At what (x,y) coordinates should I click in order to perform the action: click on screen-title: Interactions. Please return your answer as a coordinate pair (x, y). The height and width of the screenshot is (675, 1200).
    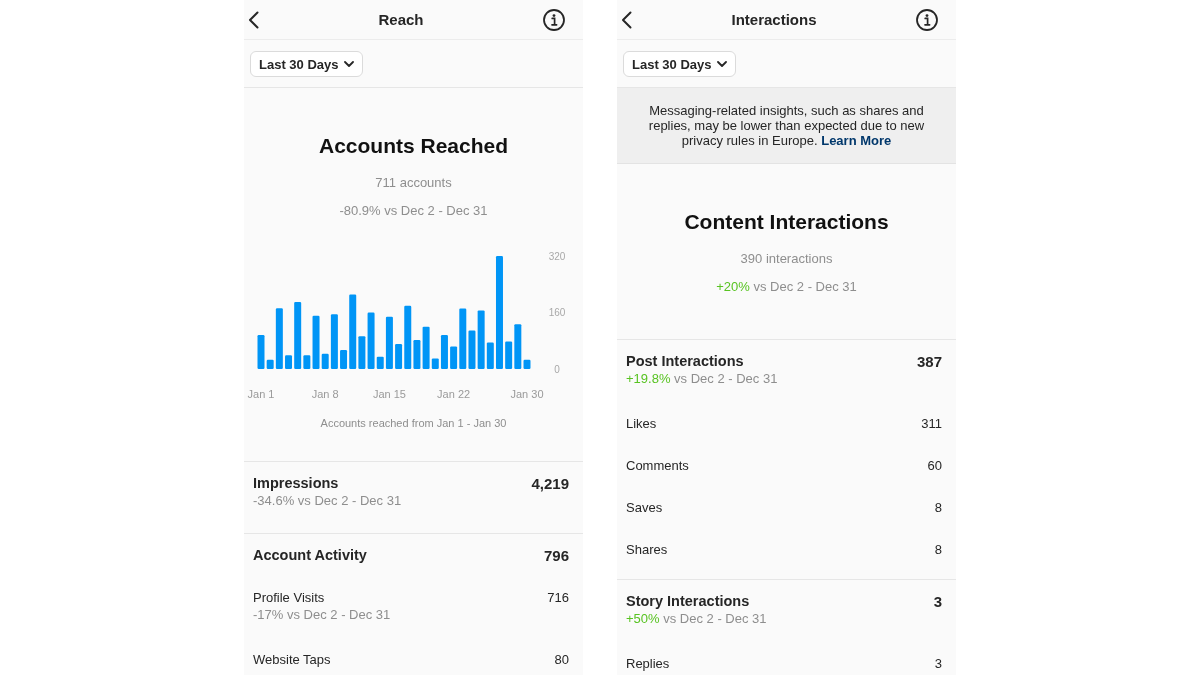
    Looking at the image, I should click on (774, 19).